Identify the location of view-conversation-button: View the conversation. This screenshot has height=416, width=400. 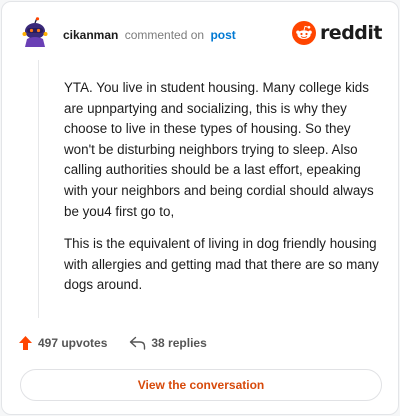
(201, 385).